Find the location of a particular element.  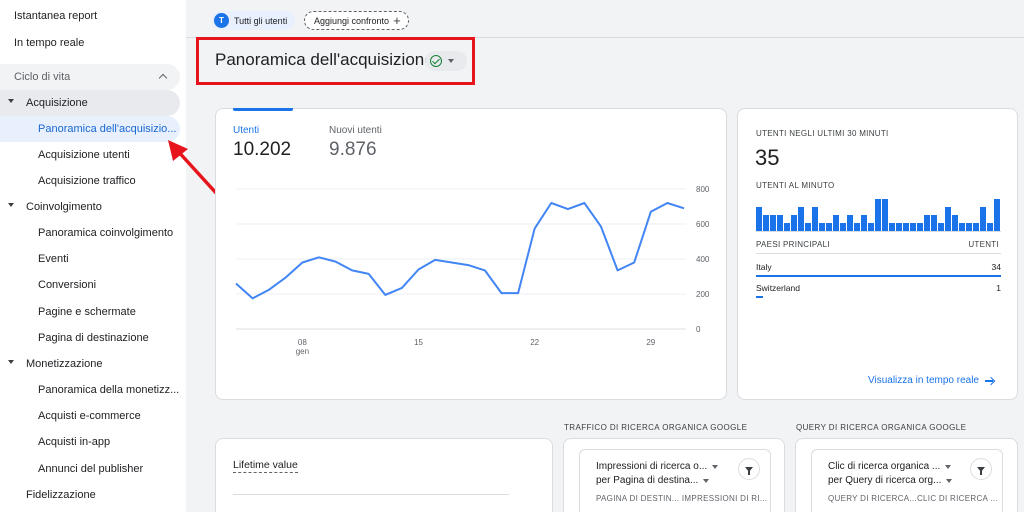

sidebar-item-label: Annunci del publisher is located at coordinates (91, 469).